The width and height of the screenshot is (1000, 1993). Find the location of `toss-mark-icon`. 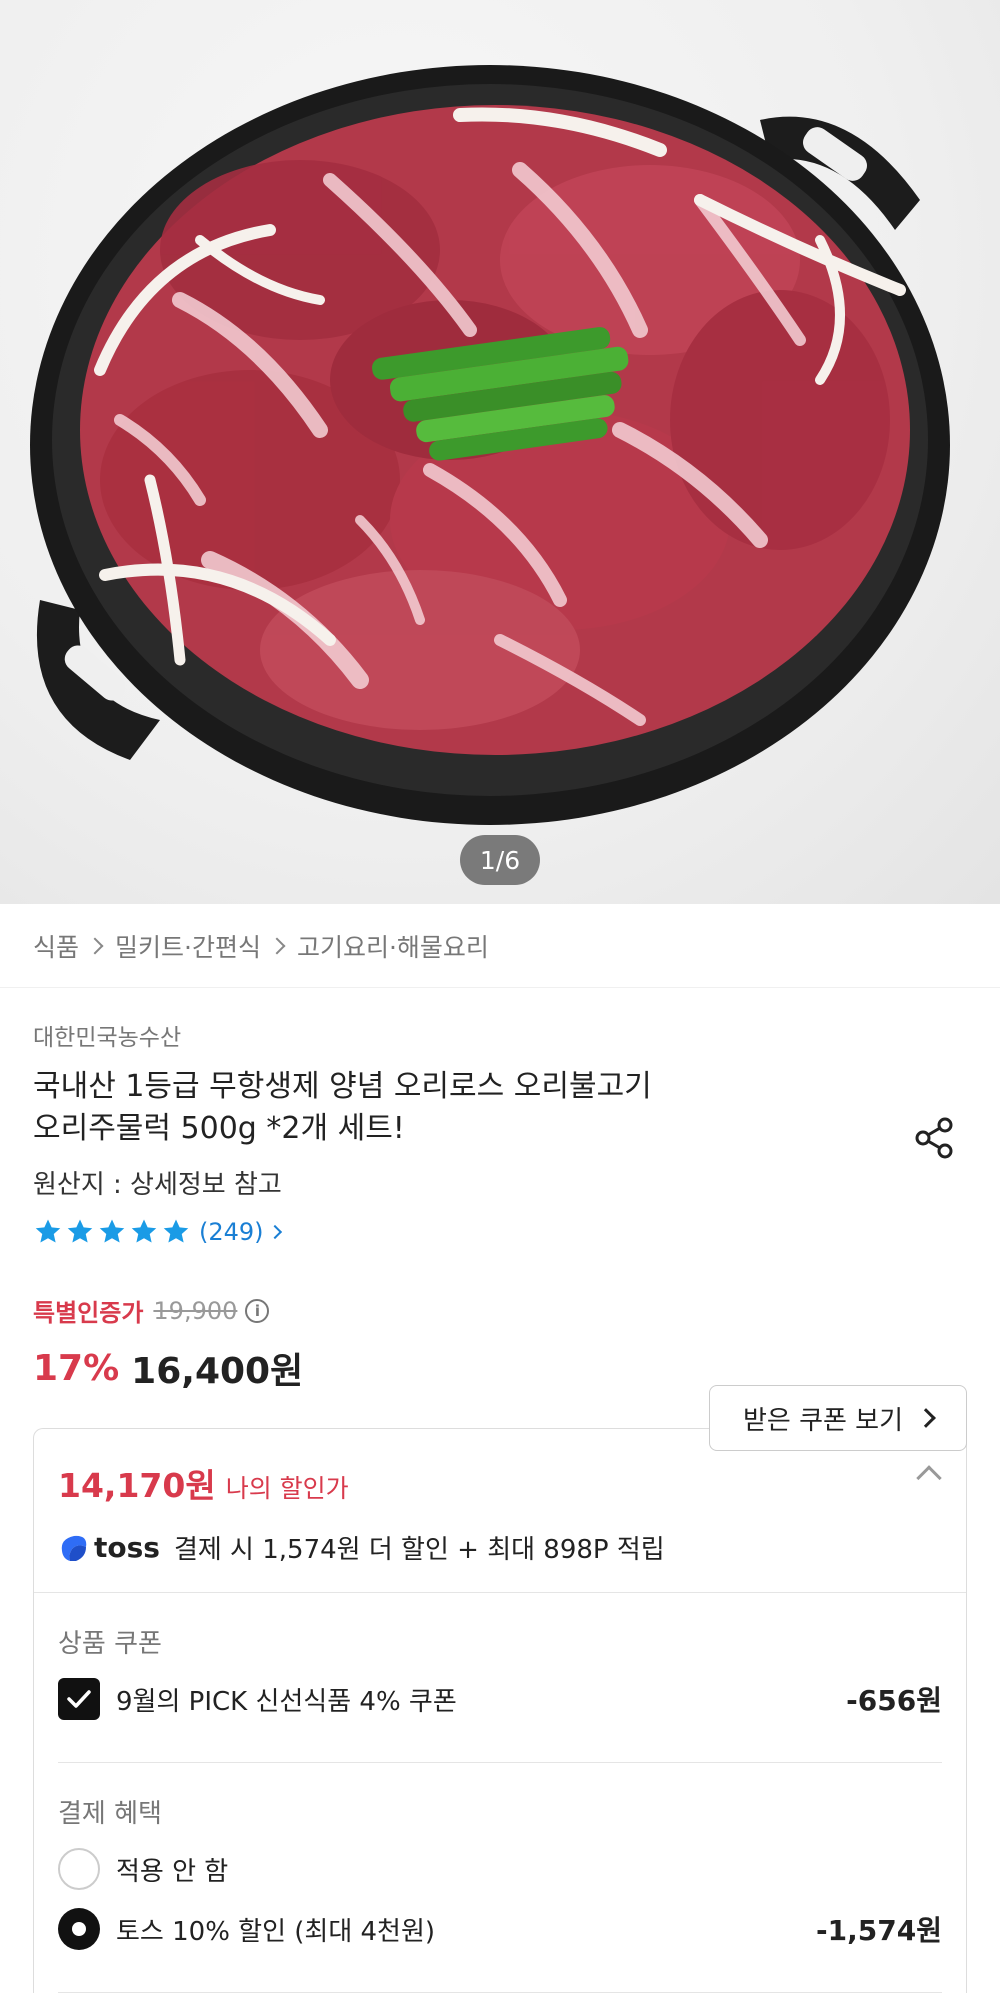

toss-mark-icon is located at coordinates (74, 1548).